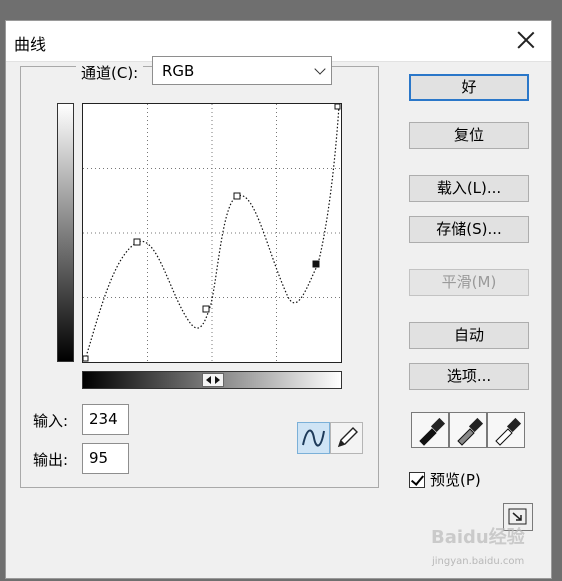 The image size is (562, 581). Describe the element at coordinates (506, 430) in the screenshot. I see `white-point-eyedropper-icon` at that location.